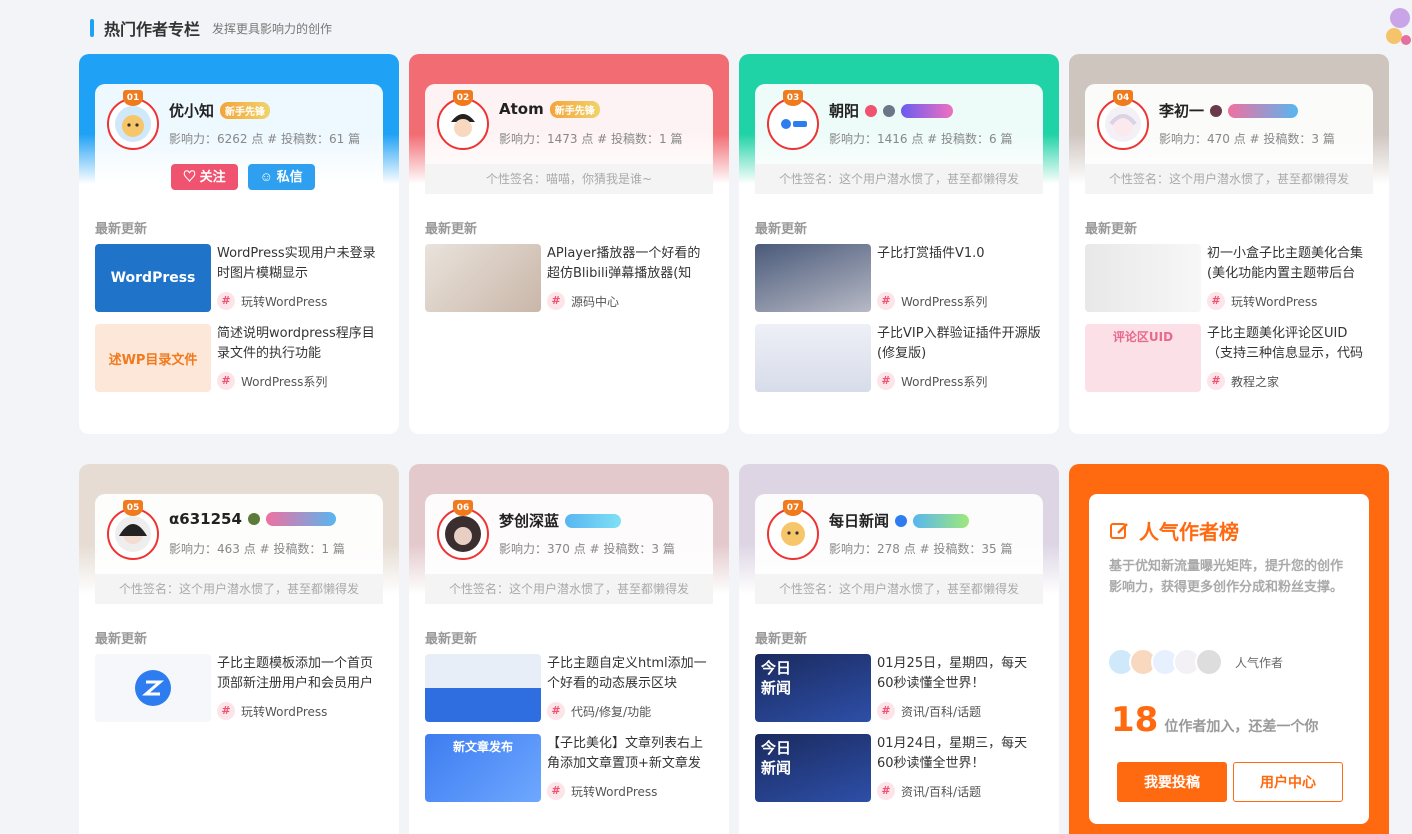  What do you see at coordinates (529, 520) in the screenshot?
I see `author-name: 梦创深蓝` at bounding box center [529, 520].